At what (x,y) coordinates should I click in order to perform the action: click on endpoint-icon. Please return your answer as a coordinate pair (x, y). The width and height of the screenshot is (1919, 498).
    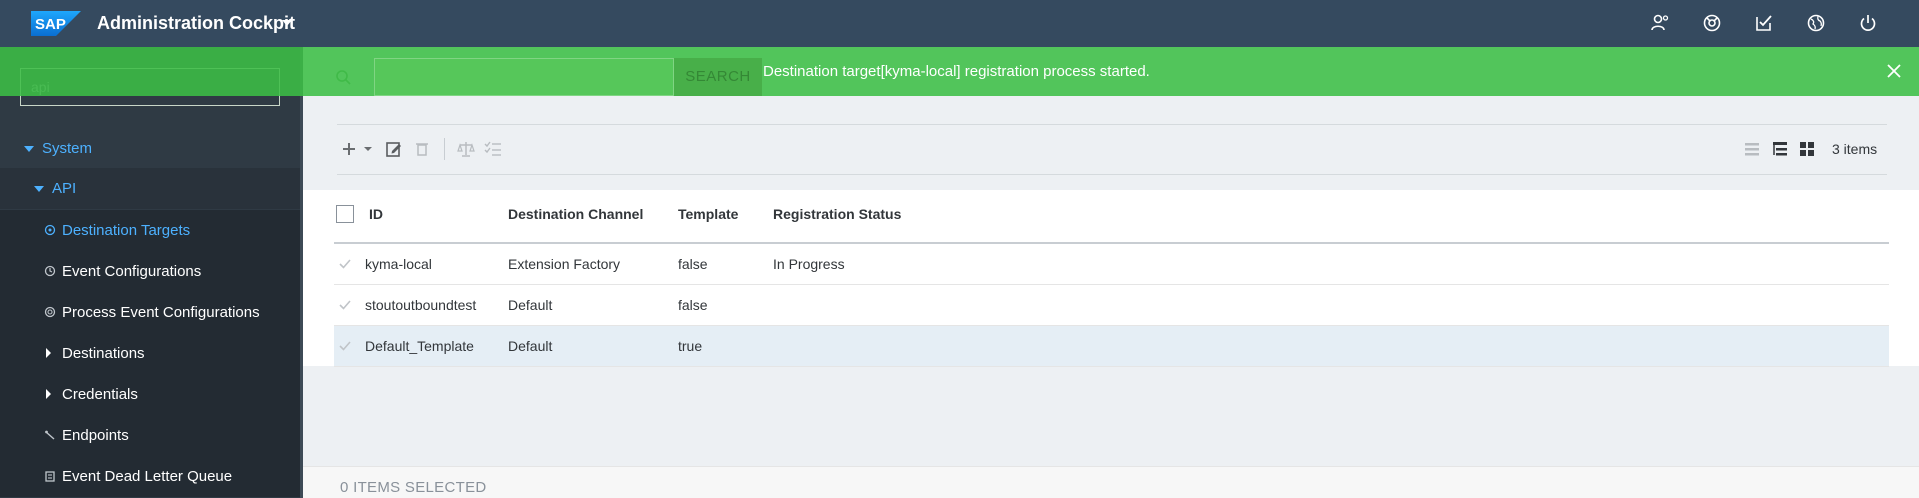
    Looking at the image, I should click on (50, 435).